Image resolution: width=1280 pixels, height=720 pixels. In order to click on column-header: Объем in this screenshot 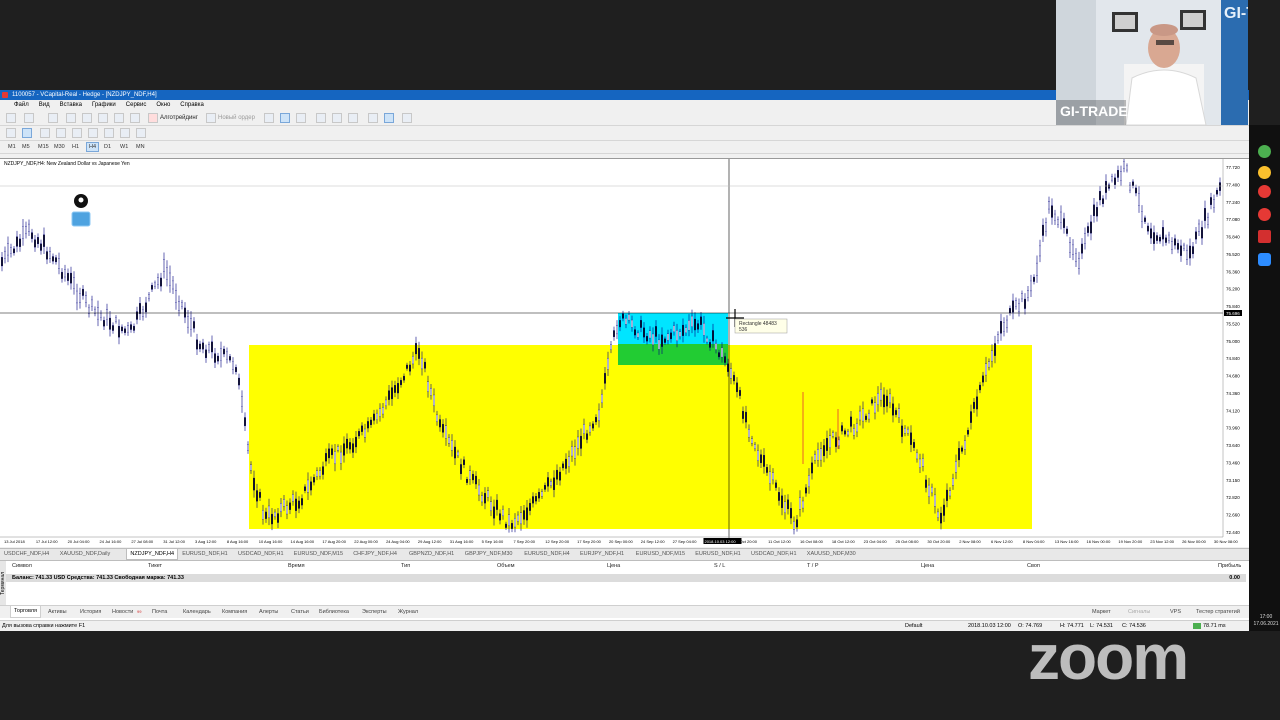, I will do `click(506, 566)`.